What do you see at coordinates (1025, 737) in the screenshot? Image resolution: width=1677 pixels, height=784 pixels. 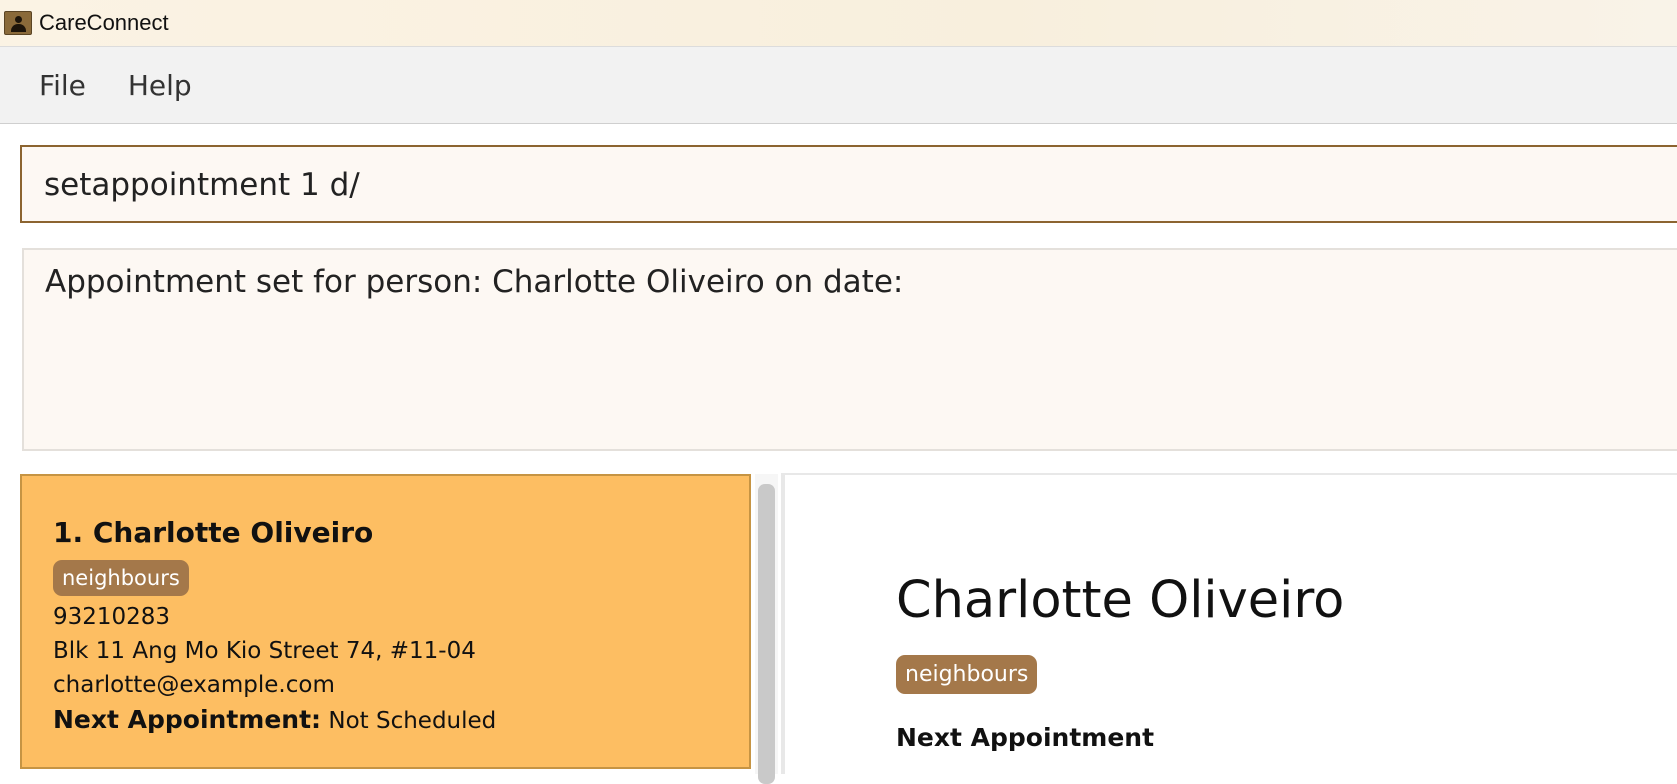 I see `detail-appointment-heading: Next Appointment` at bounding box center [1025, 737].